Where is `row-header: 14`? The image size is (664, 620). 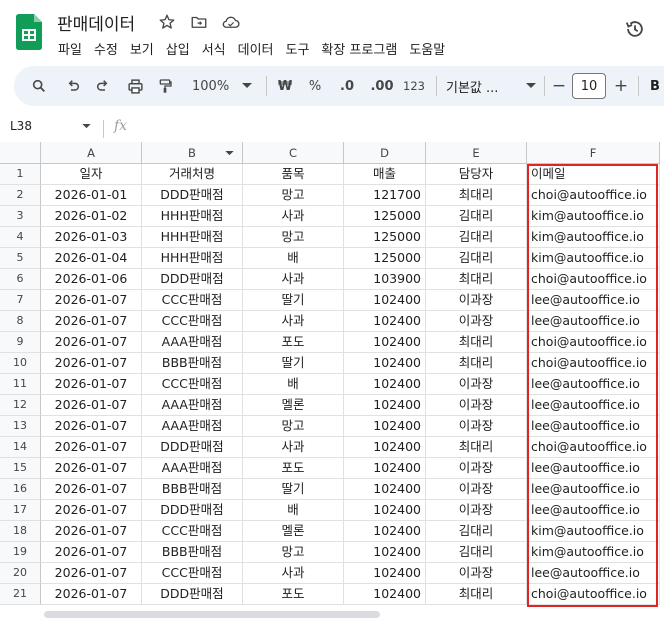 row-header: 14 is located at coordinates (20, 447).